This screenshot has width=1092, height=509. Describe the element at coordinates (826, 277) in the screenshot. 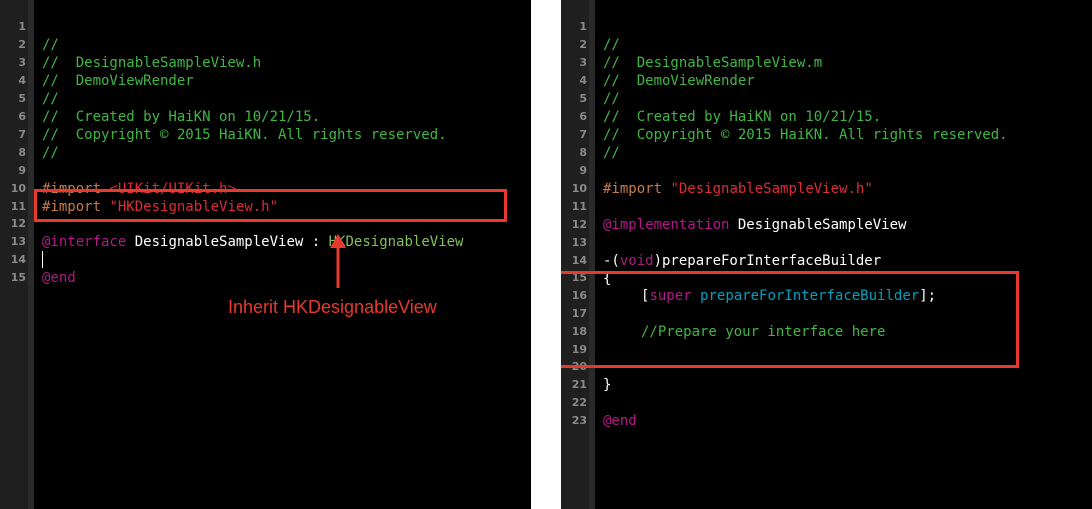

I see `code-line: 15 [super prepareForInterfaceBuilder];` at that location.